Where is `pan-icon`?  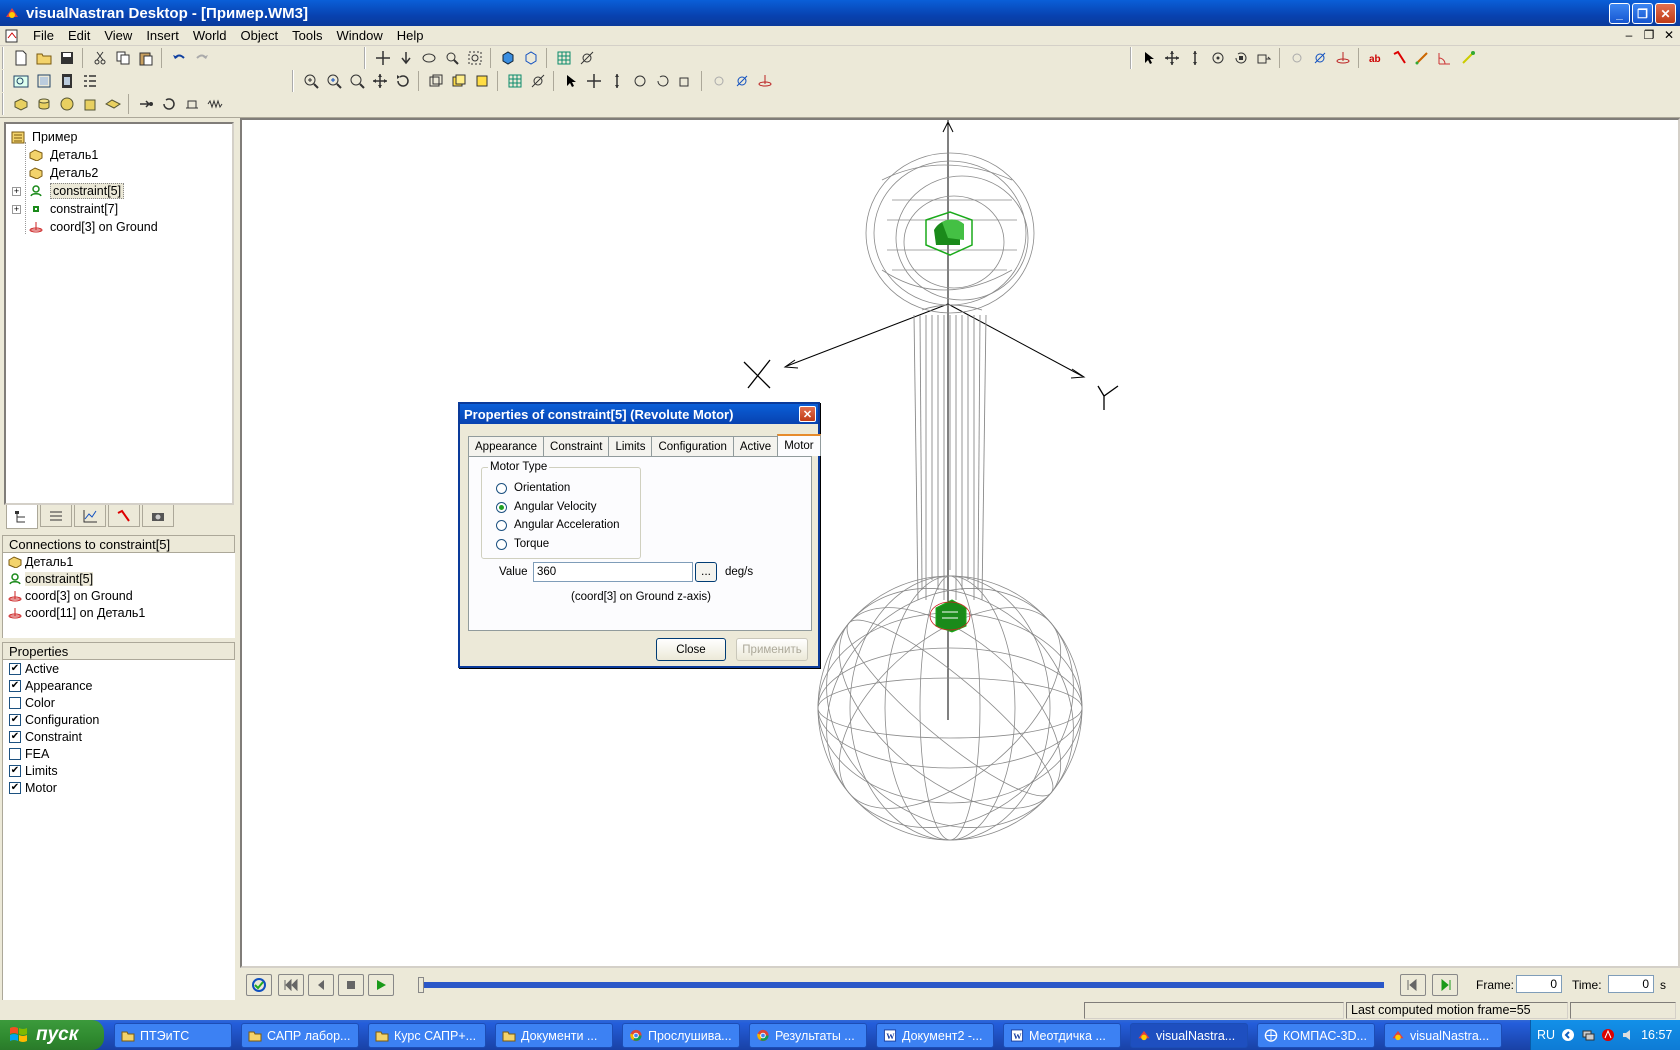
pan-icon is located at coordinates (380, 81).